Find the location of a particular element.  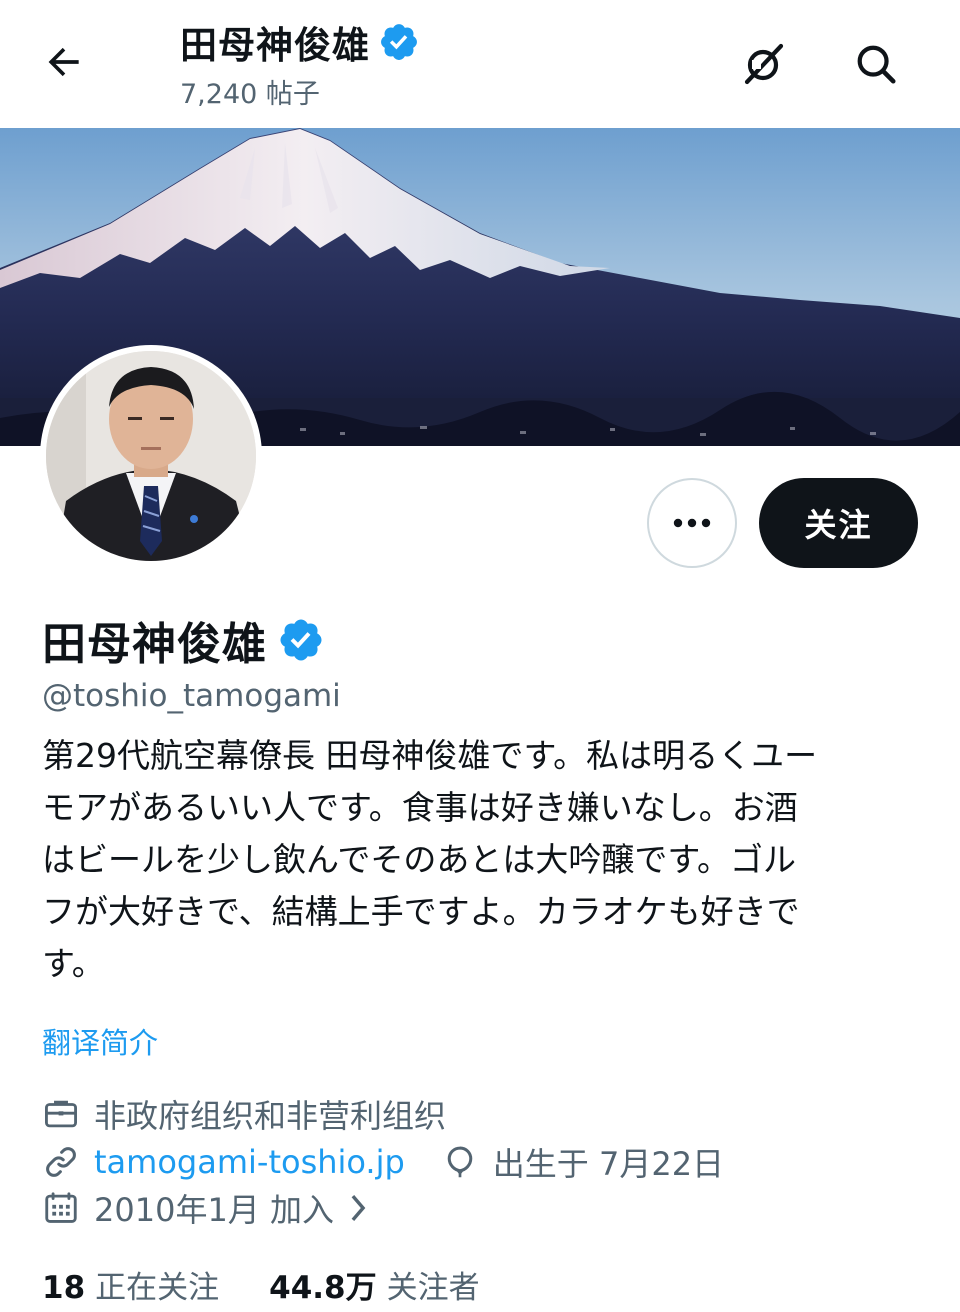

search-button is located at coordinates (876, 64).